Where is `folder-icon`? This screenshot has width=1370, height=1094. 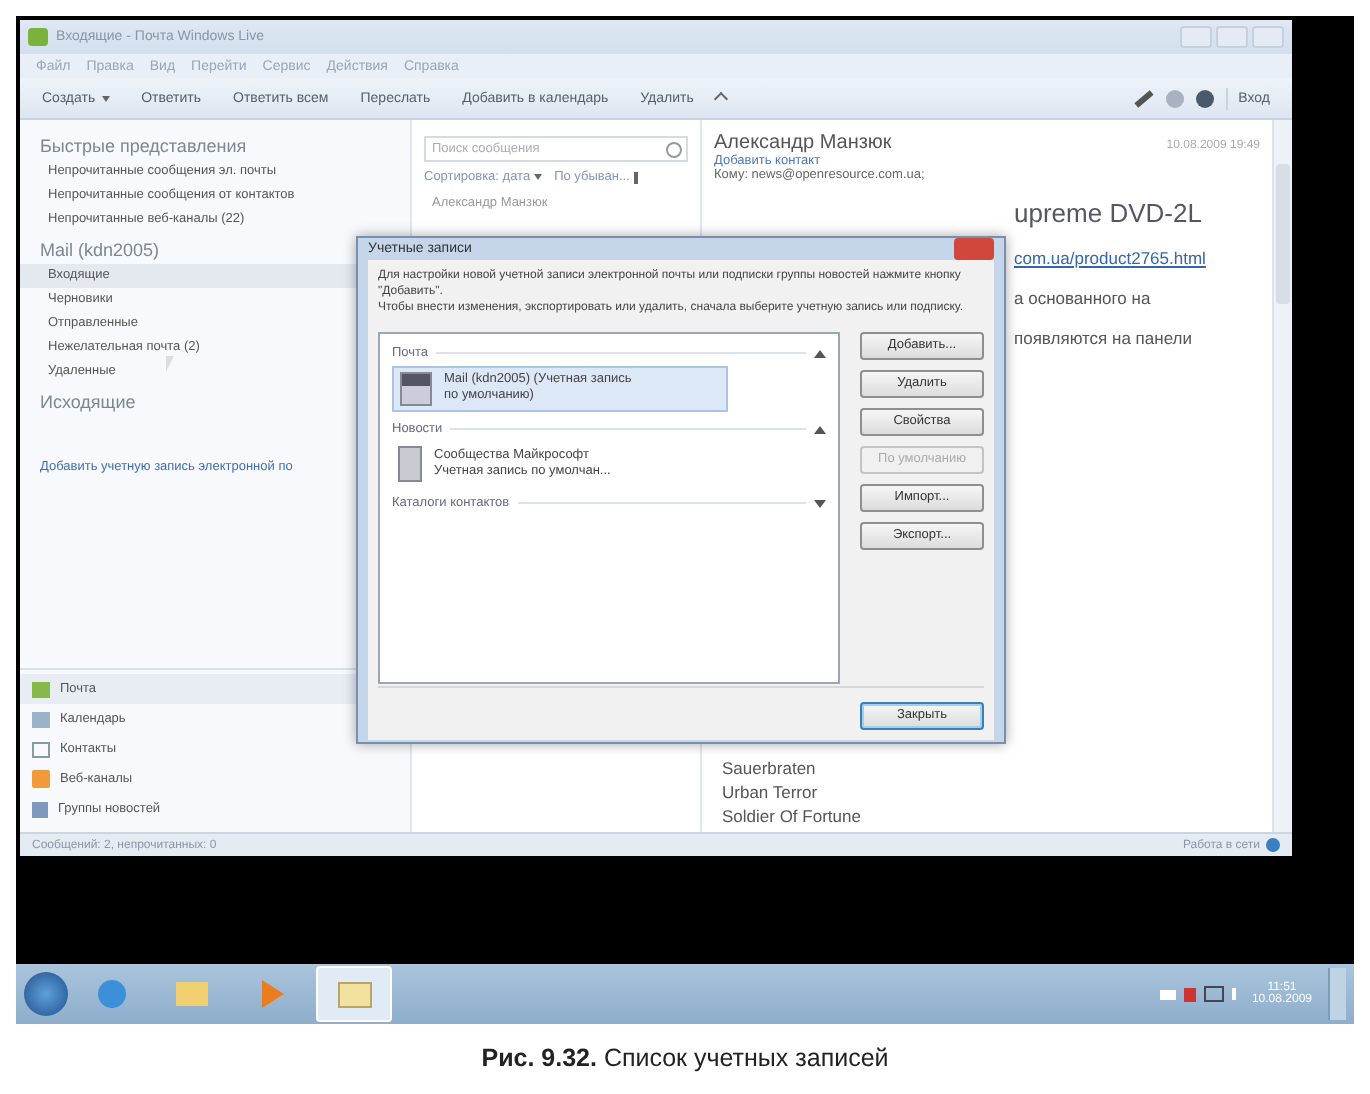 folder-icon is located at coordinates (192, 994).